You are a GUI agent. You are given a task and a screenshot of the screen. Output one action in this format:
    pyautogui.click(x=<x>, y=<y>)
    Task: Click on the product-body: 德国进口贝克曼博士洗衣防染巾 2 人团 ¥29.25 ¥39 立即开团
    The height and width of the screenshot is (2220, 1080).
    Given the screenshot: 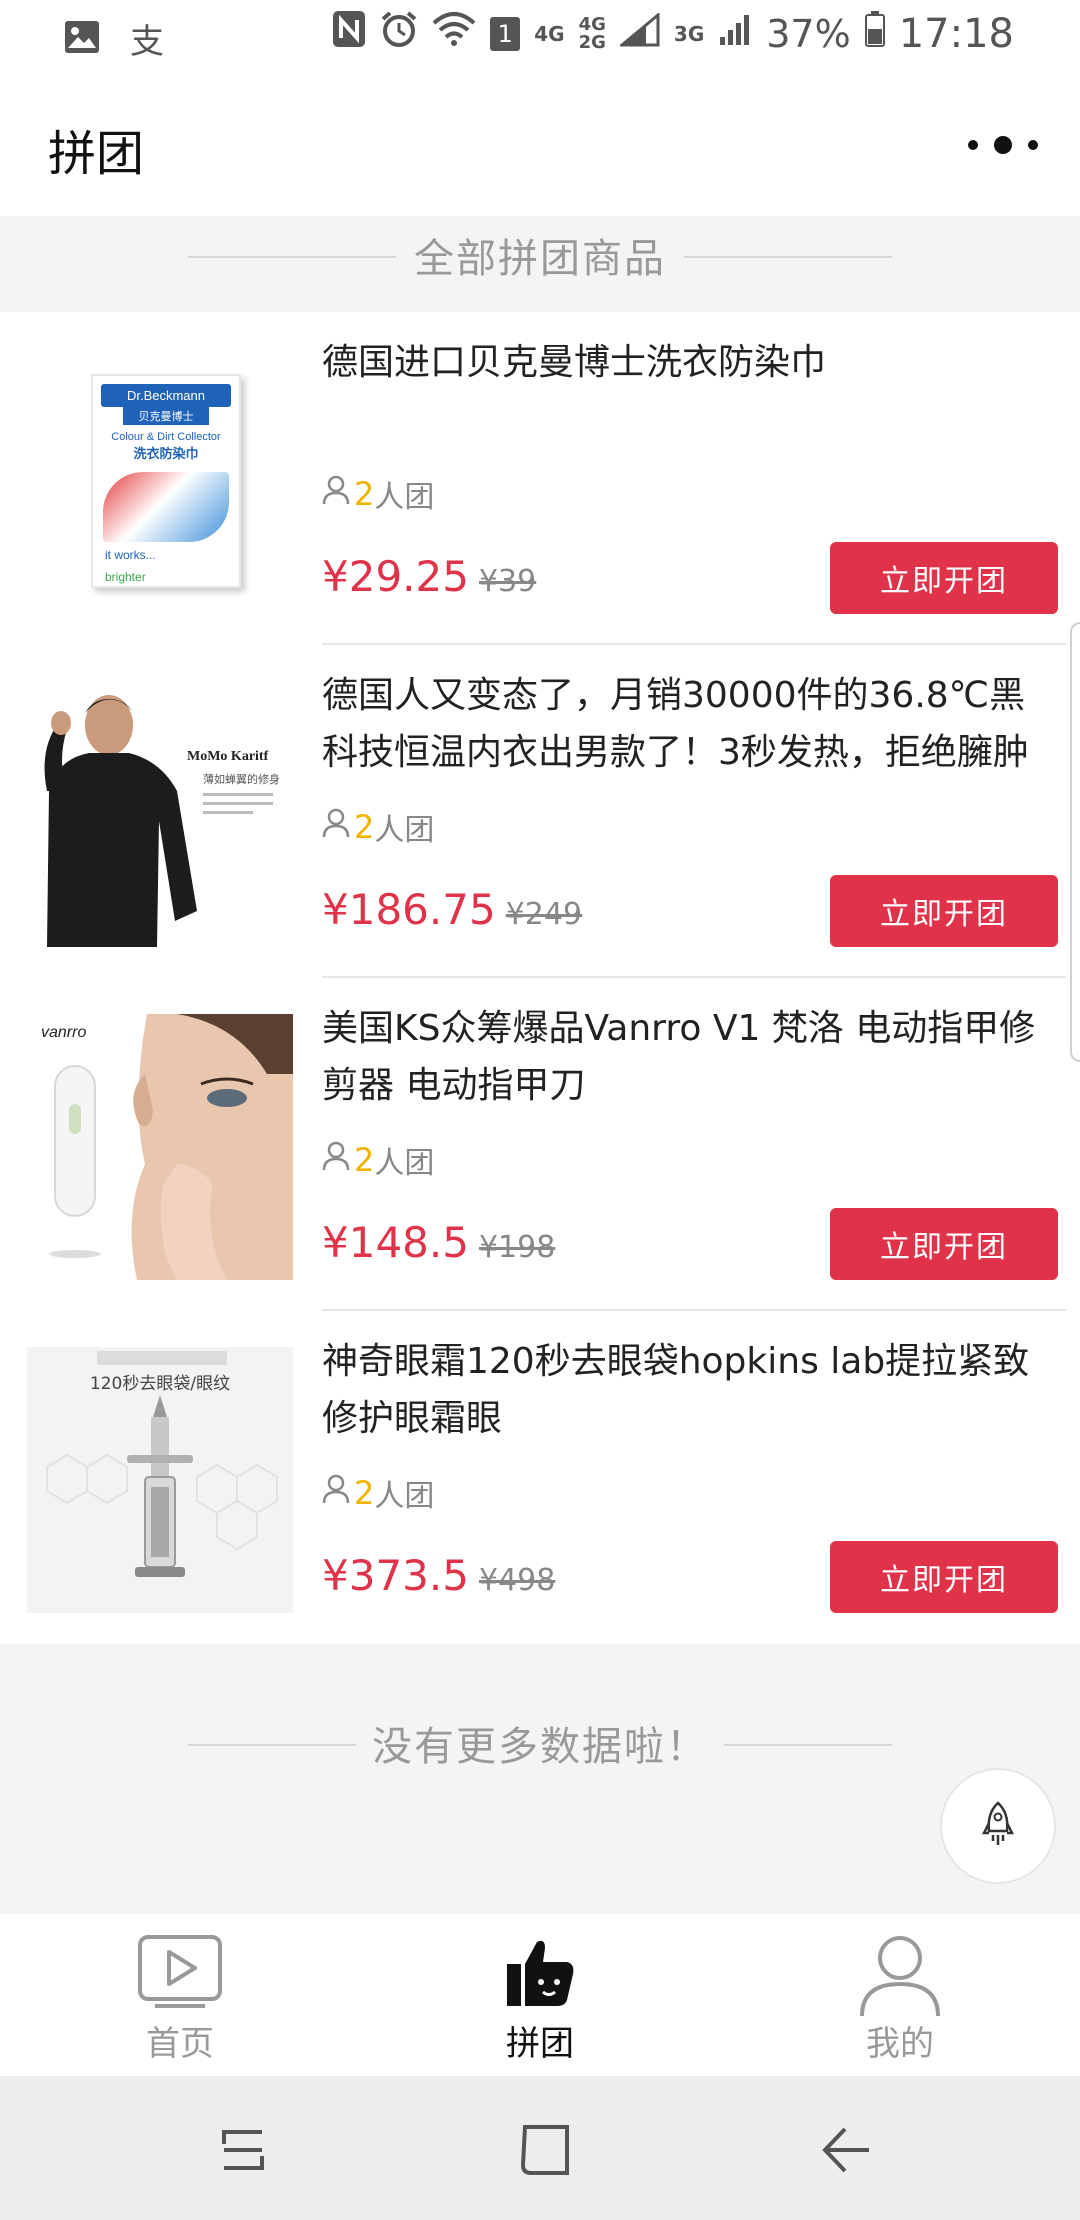 What is the action you would take?
    pyautogui.click(x=694, y=478)
    